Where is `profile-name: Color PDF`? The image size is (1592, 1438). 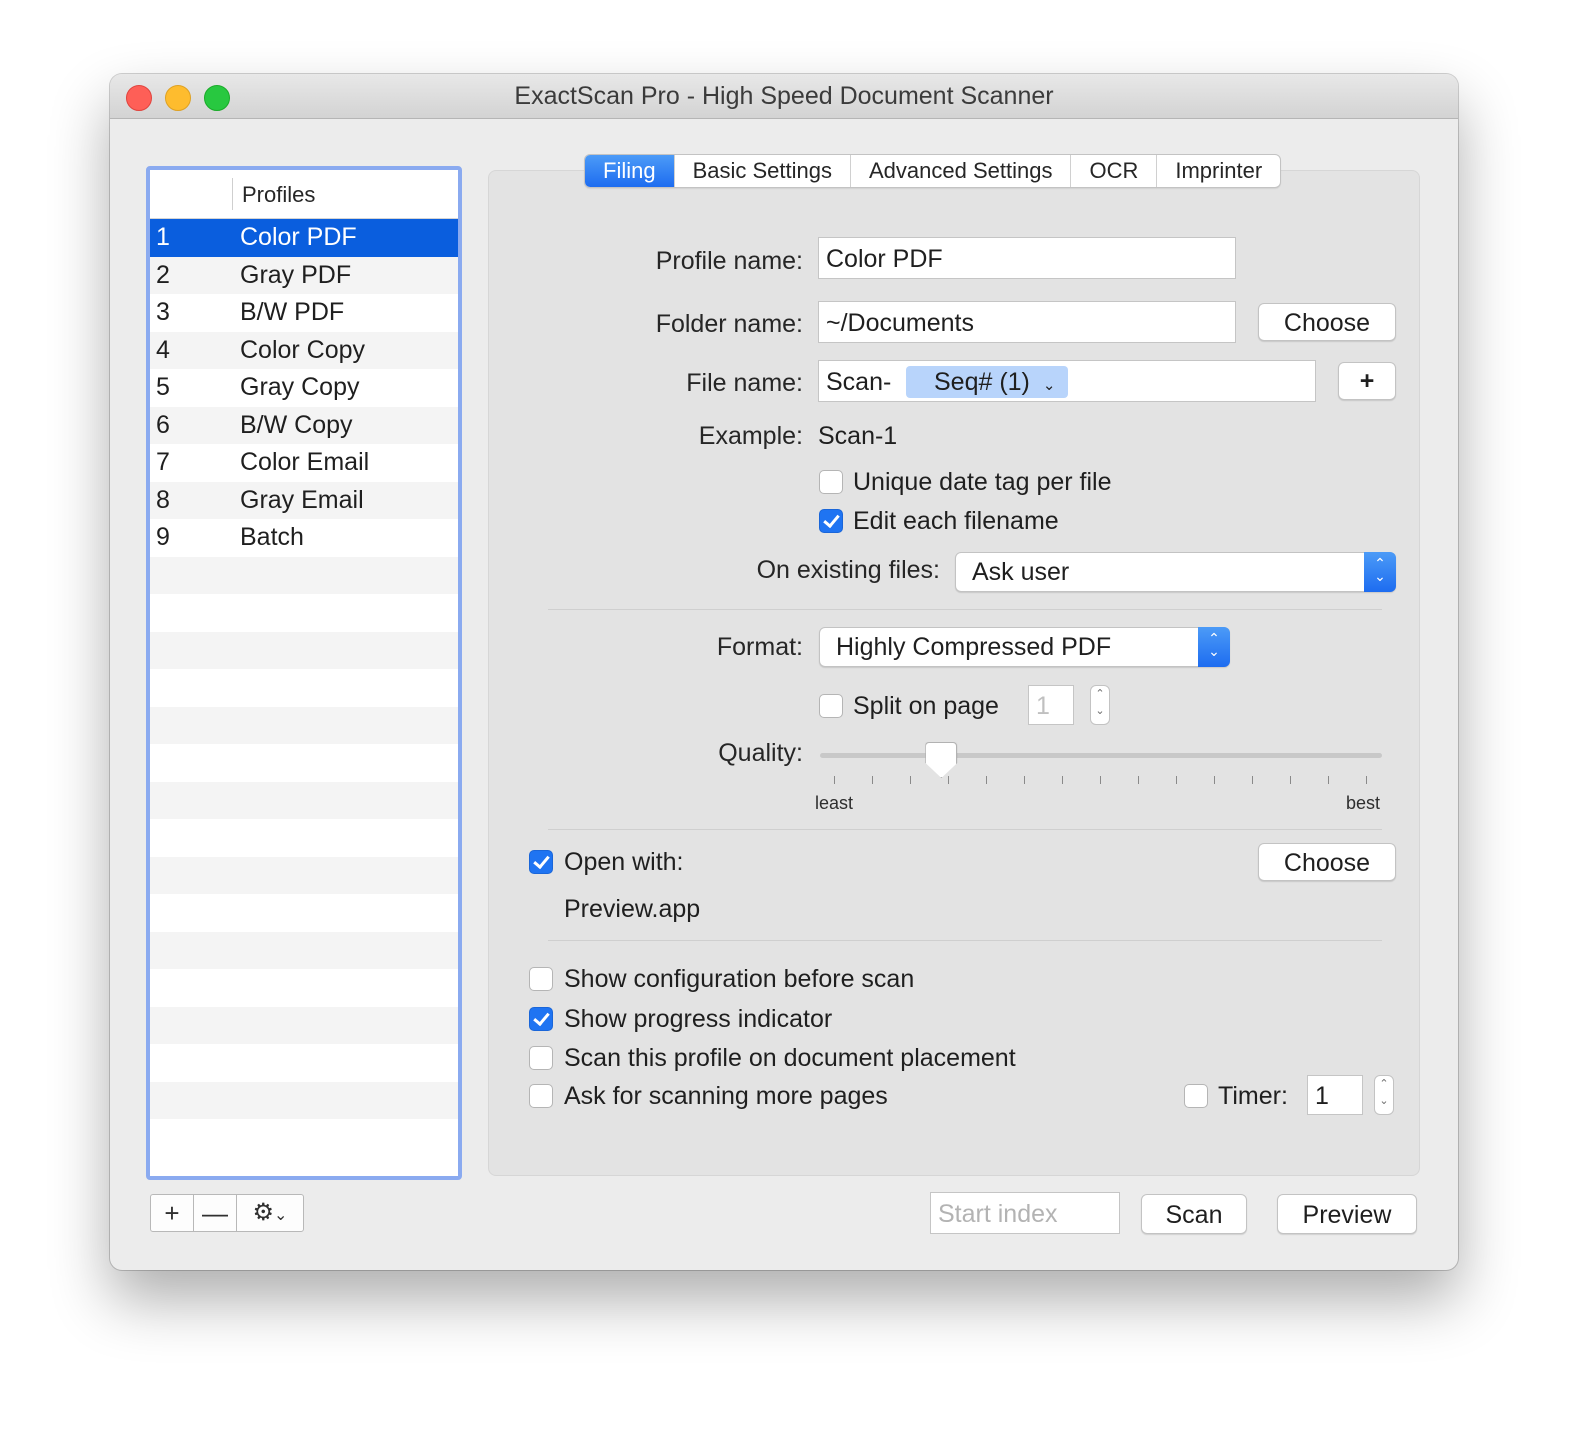 profile-name: Color PDF is located at coordinates (298, 237).